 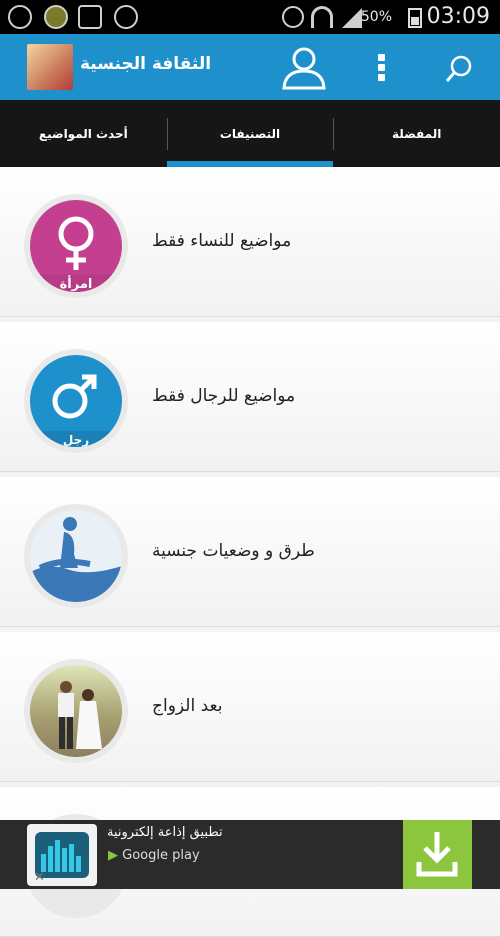 What do you see at coordinates (76, 254) in the screenshot?
I see `female-symbol-icon: امرأة` at bounding box center [76, 254].